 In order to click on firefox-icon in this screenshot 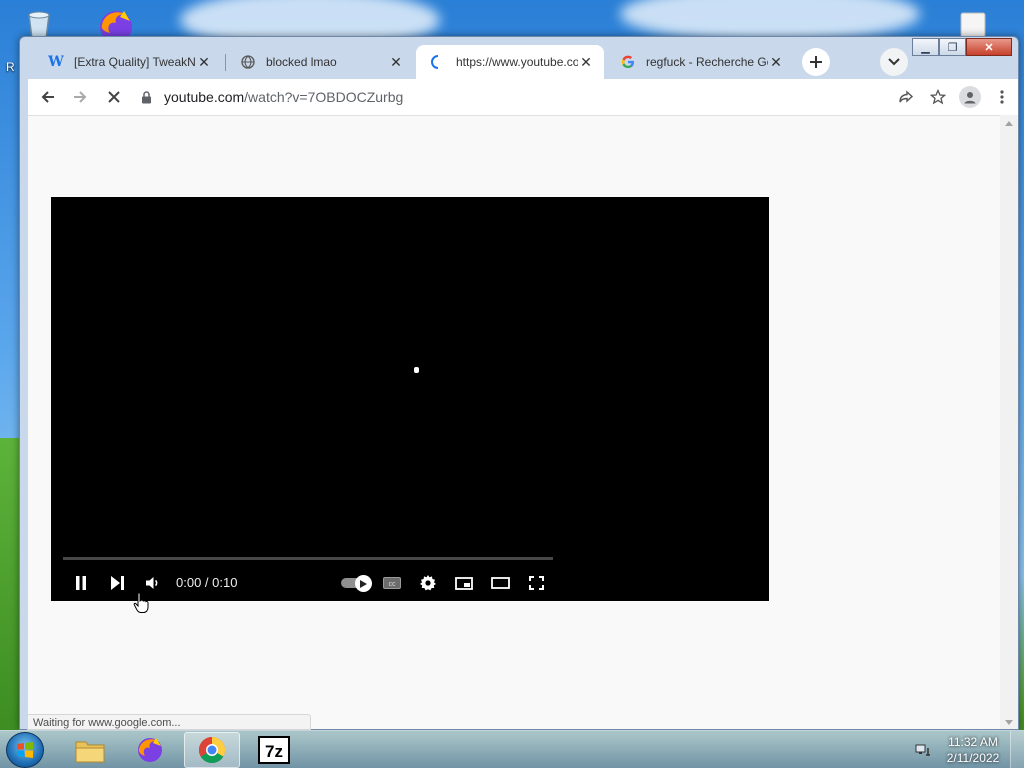, I will do `click(150, 750)`.